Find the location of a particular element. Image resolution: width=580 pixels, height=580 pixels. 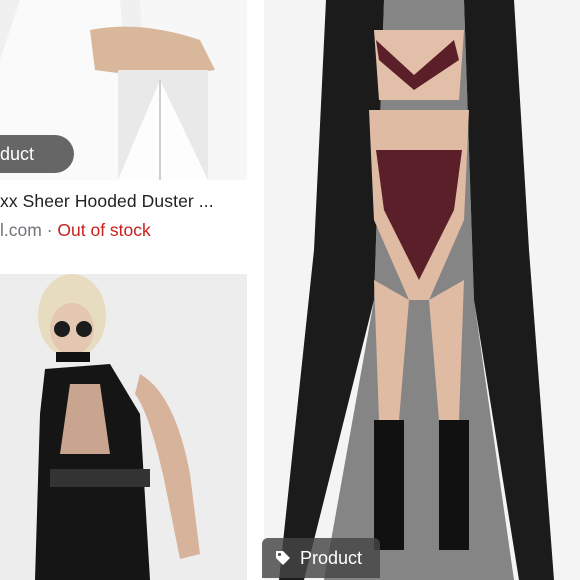

product-badge: duct is located at coordinates (37, 154).